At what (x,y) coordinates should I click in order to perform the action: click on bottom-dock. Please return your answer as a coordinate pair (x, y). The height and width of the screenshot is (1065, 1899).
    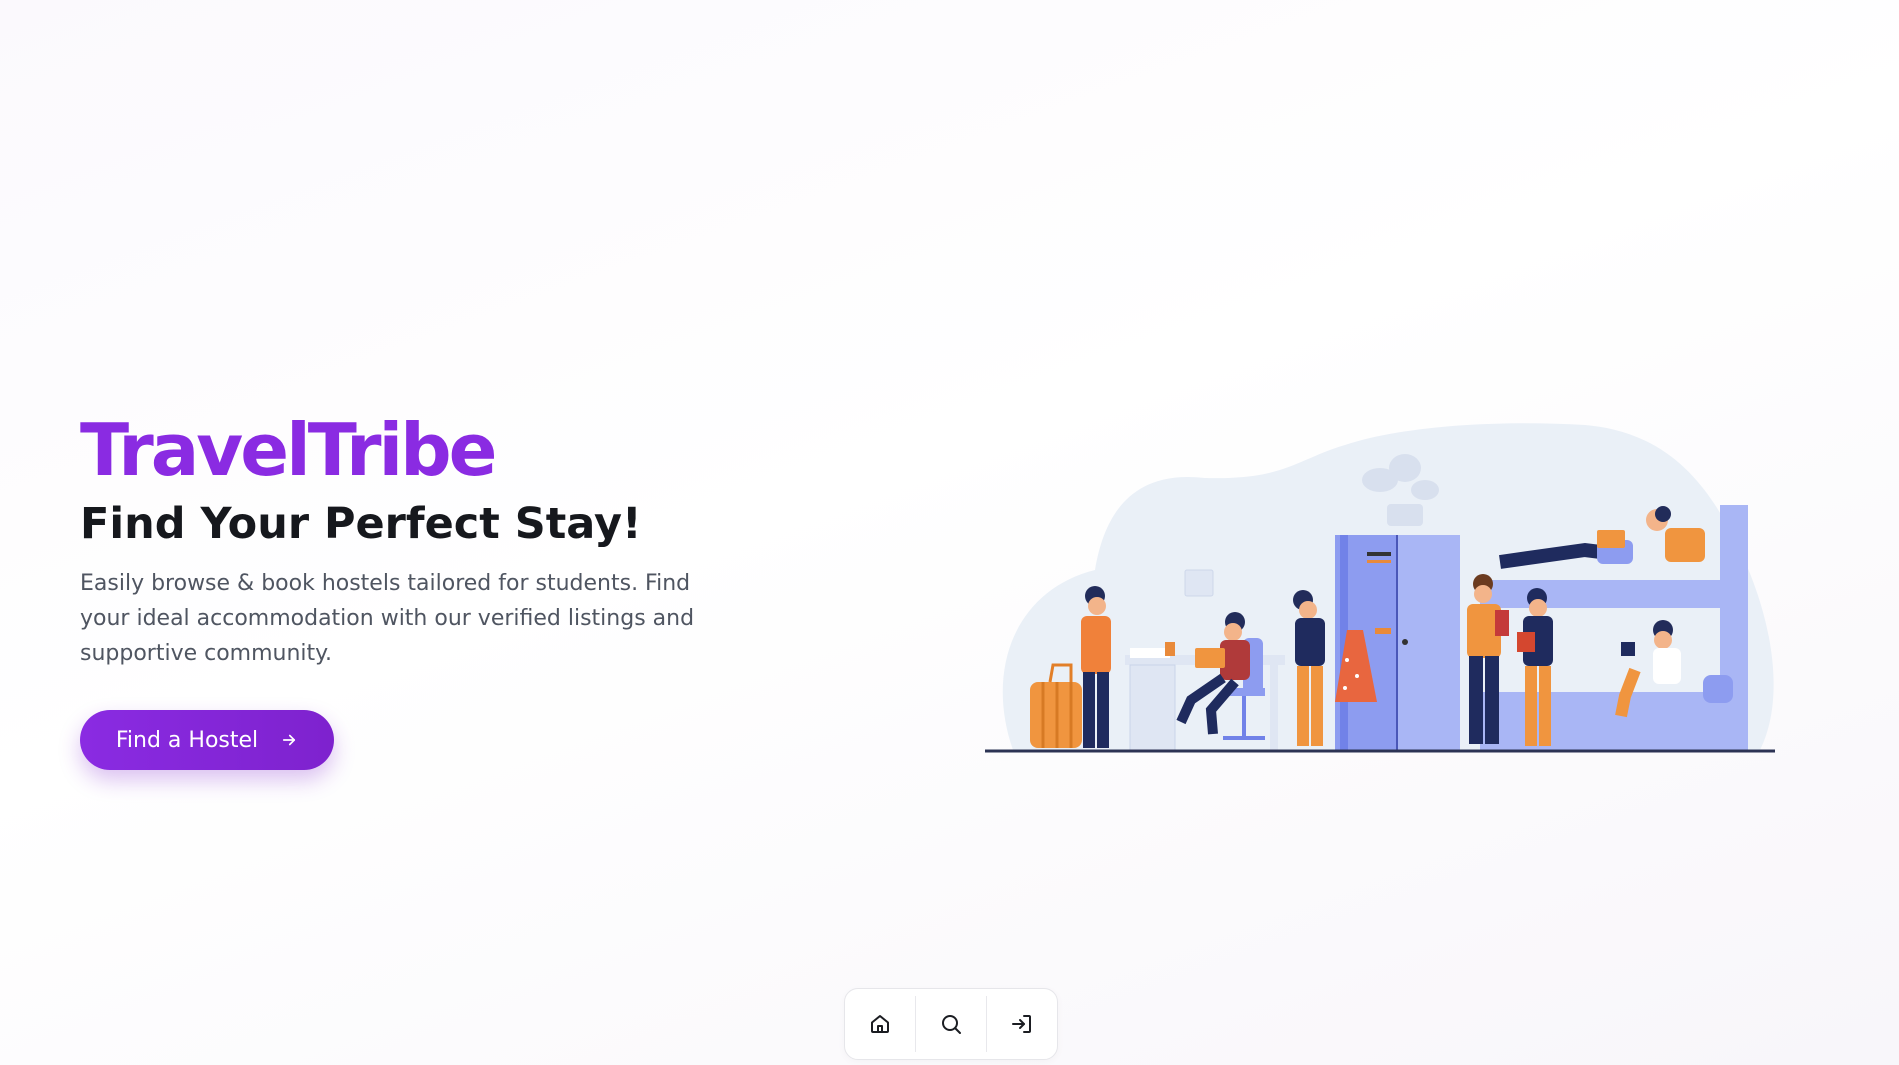
    Looking at the image, I should click on (951, 1024).